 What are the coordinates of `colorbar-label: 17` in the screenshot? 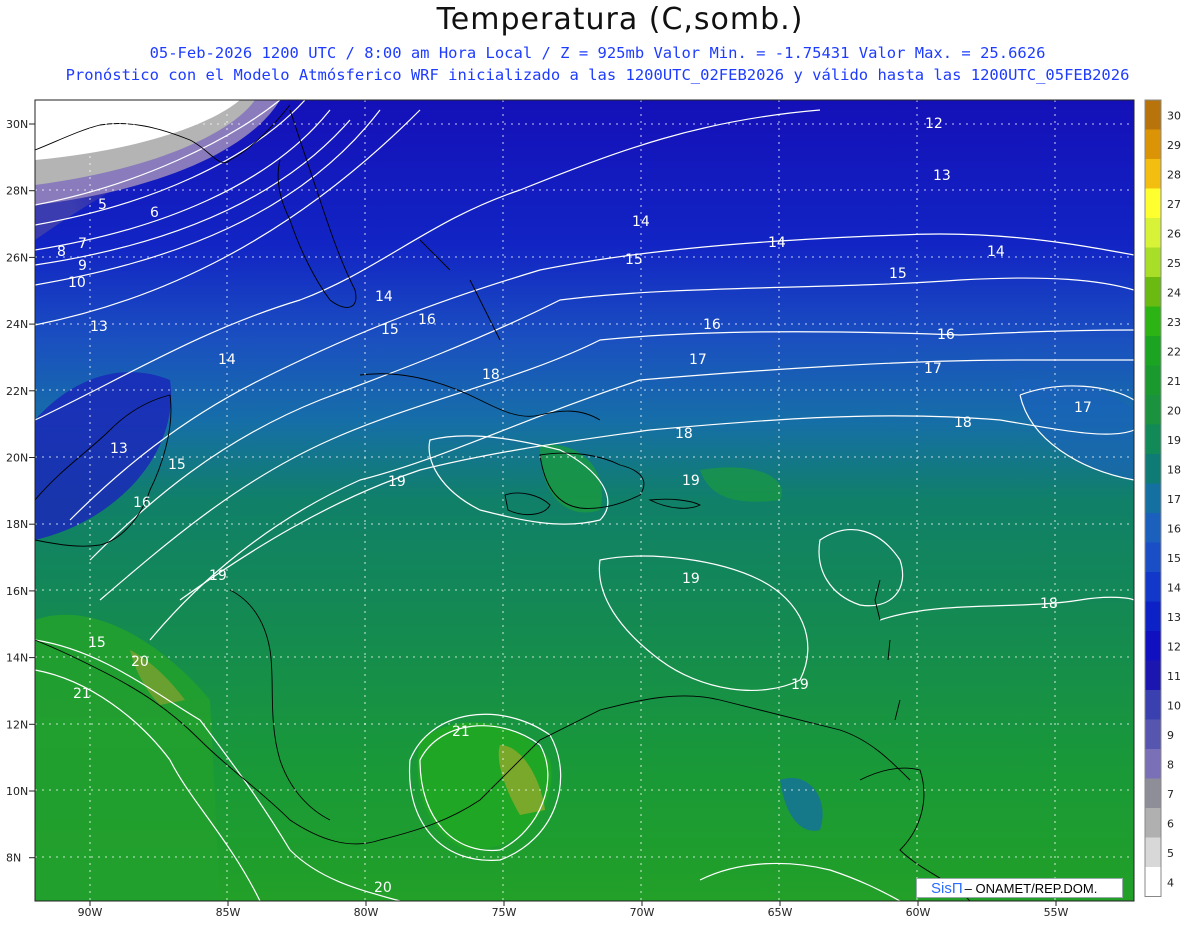 It's located at (1174, 499).